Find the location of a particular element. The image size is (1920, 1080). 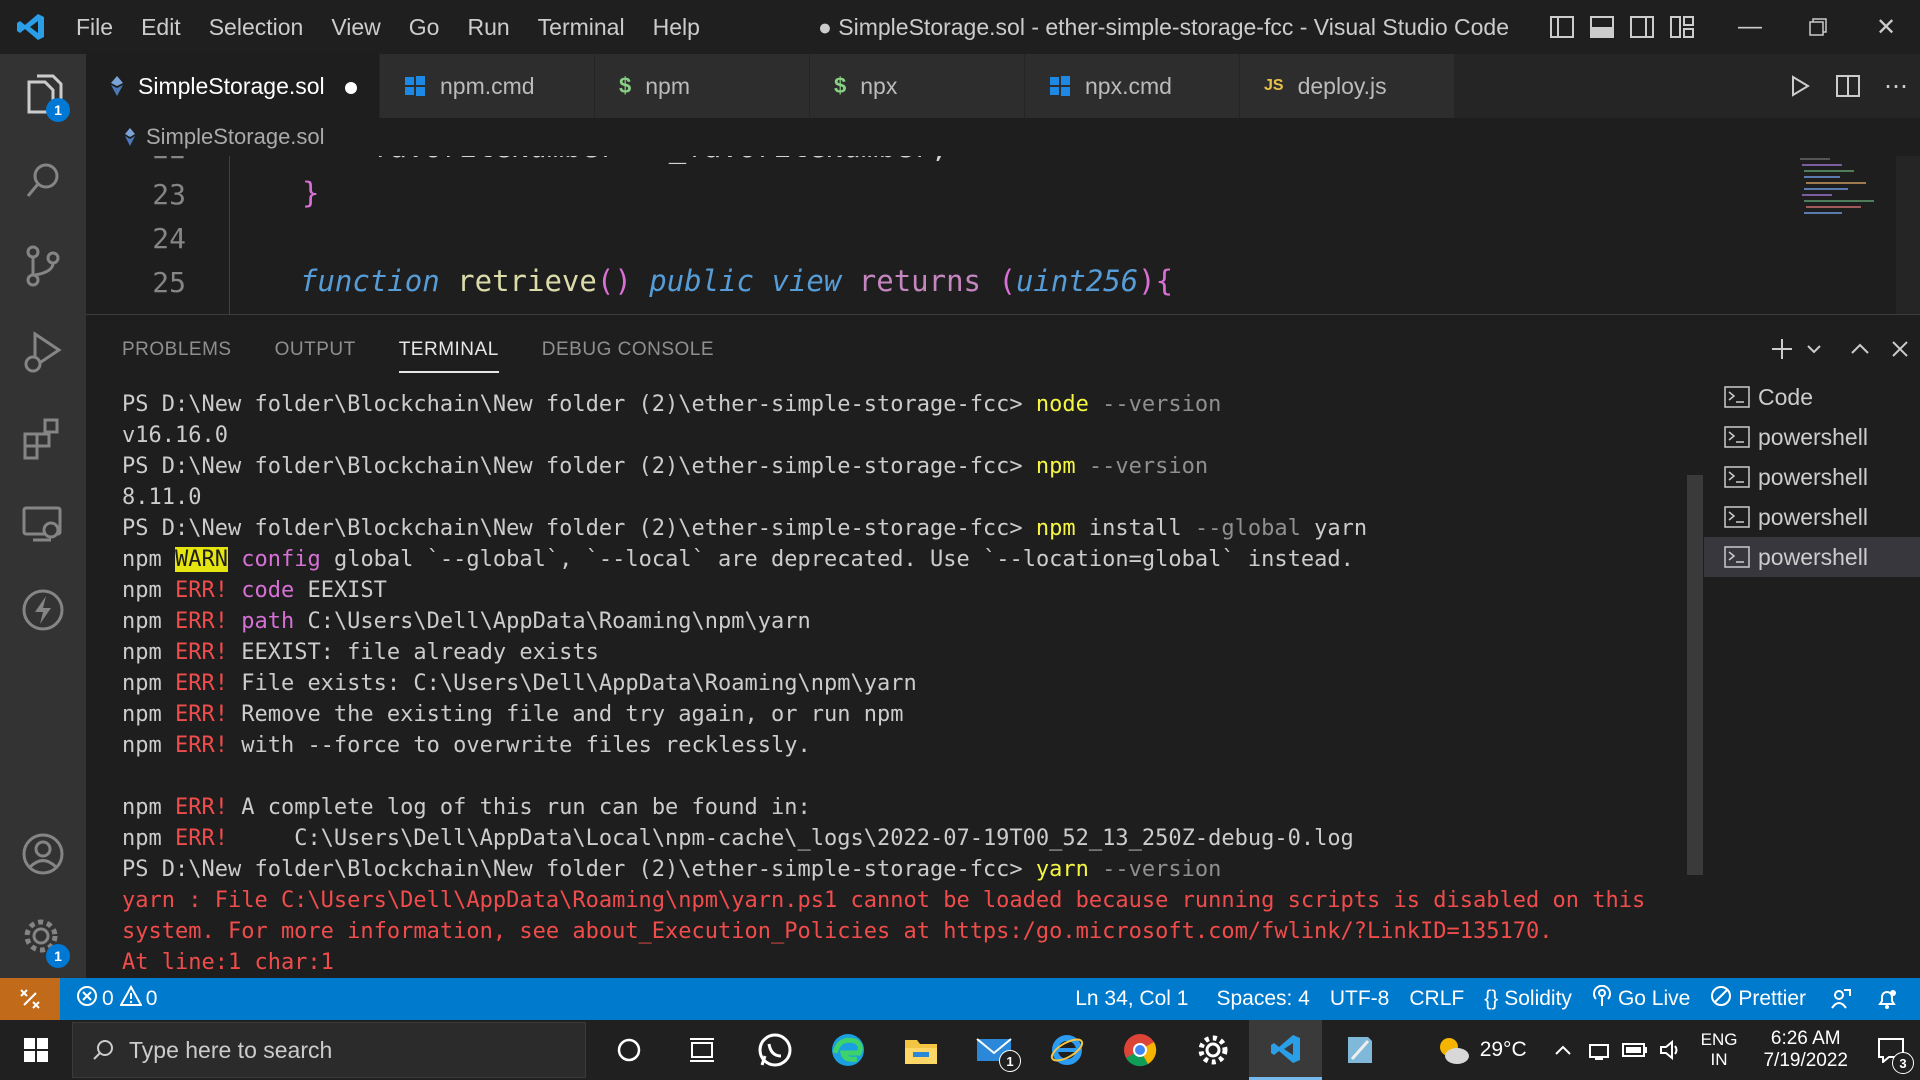

cortana-icon is located at coordinates (628, 1050).